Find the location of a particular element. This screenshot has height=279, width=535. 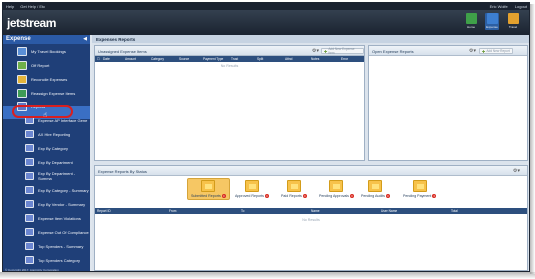

status-tile: Pending Audits 0 is located at coordinates (375, 189).